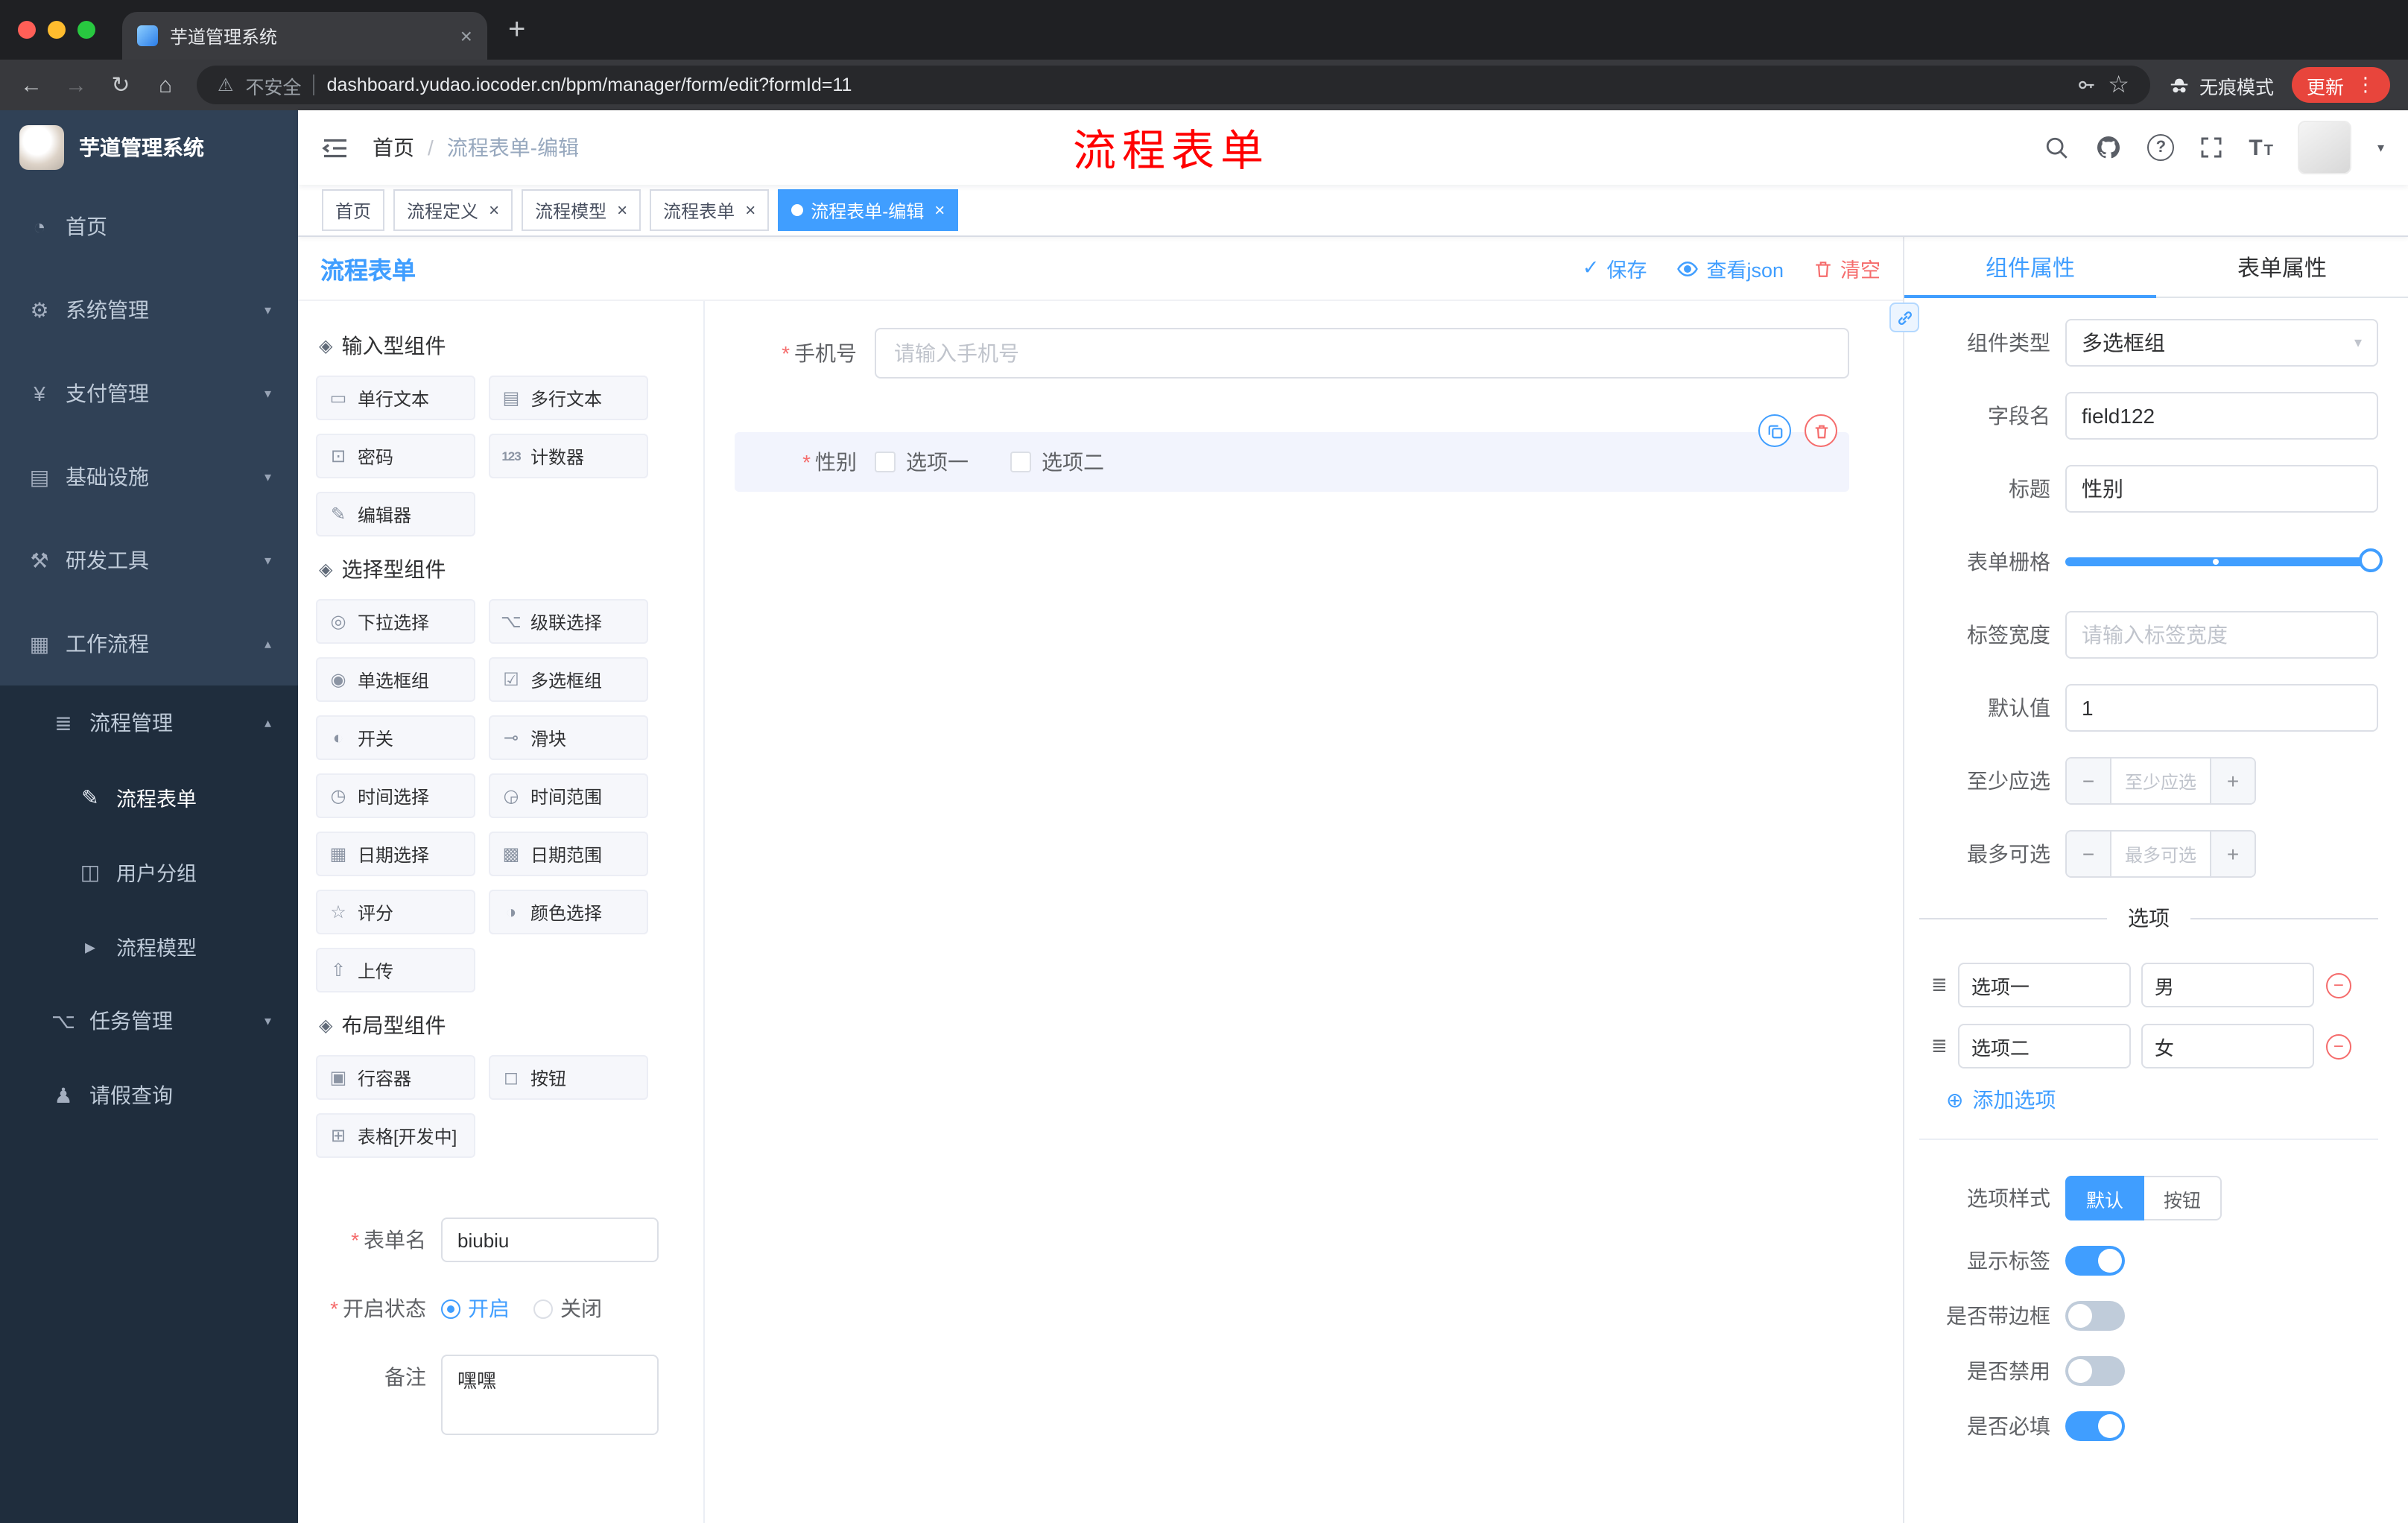  I want to click on link-handle-button, so click(1904, 318).